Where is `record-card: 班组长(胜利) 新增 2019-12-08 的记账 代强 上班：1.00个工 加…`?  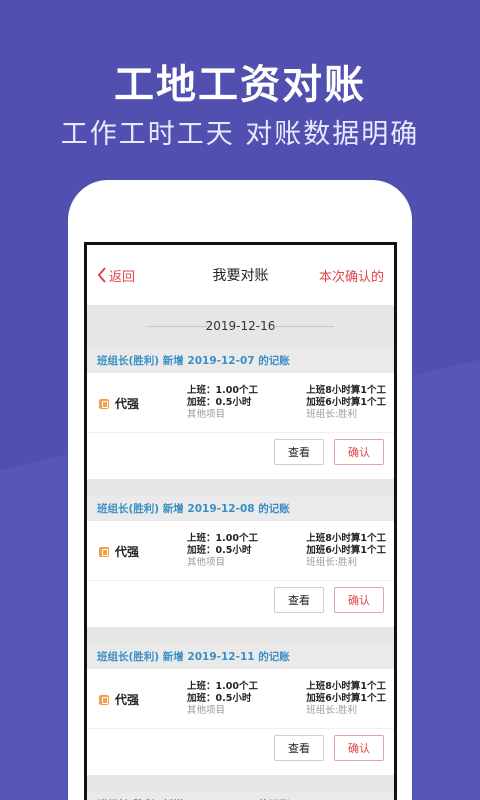
record-card: 班组长(胜利) 新增 2019-12-08 的记账 代强 上班：1.00个工 加… is located at coordinates (240, 561).